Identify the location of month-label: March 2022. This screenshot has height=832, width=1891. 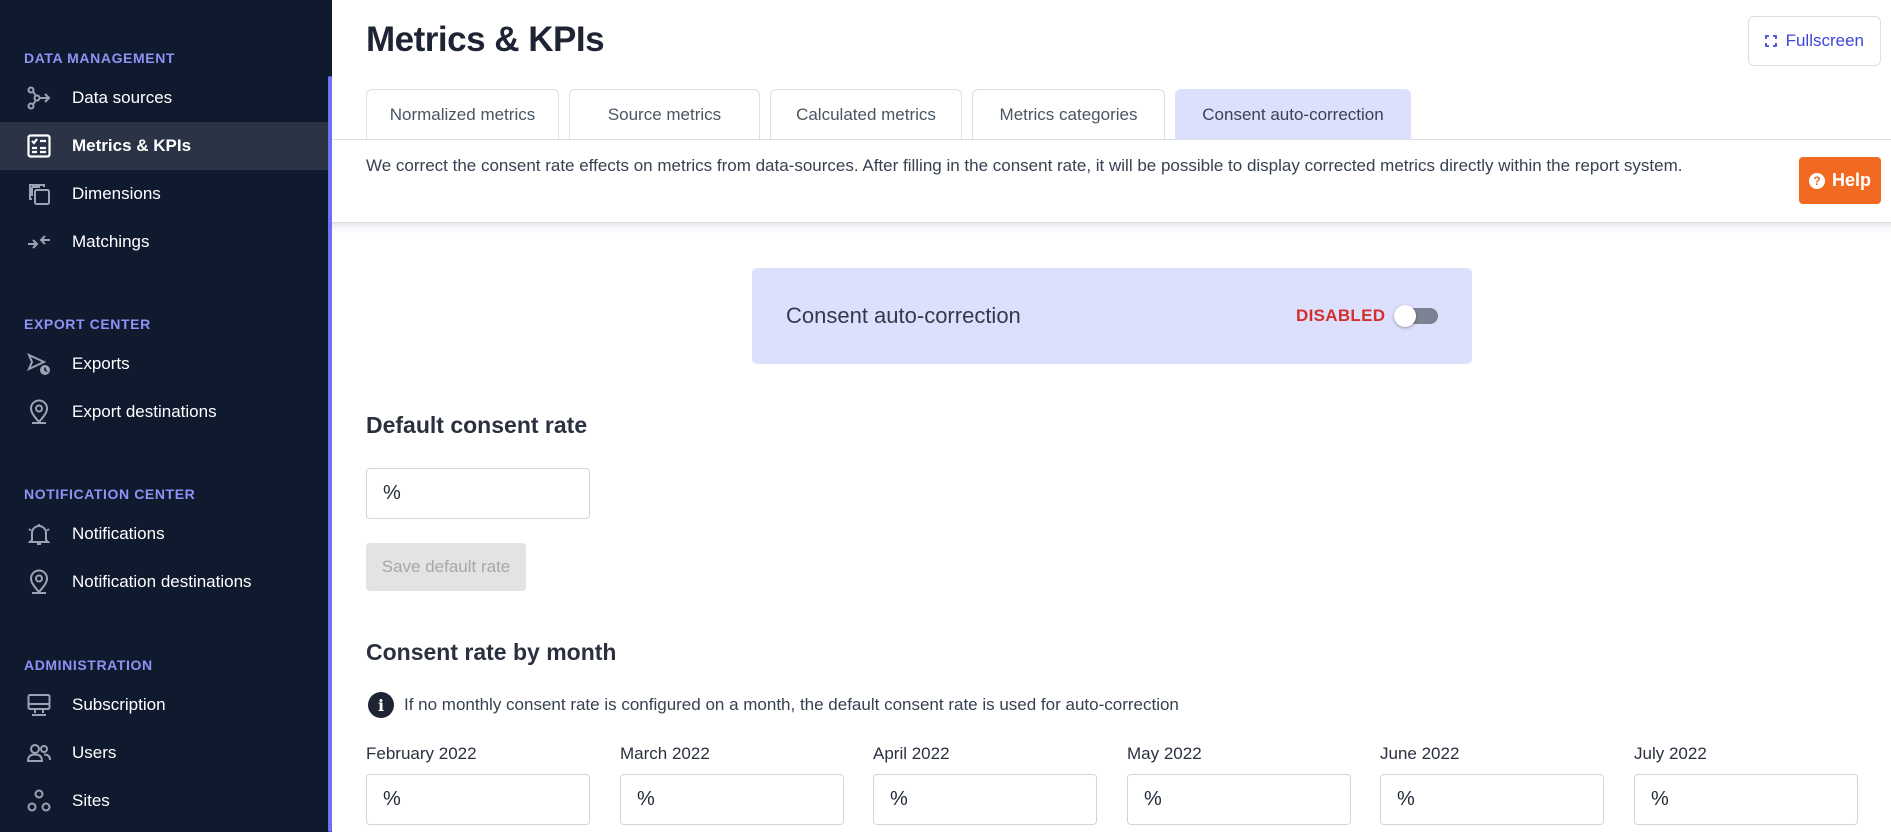
(665, 753).